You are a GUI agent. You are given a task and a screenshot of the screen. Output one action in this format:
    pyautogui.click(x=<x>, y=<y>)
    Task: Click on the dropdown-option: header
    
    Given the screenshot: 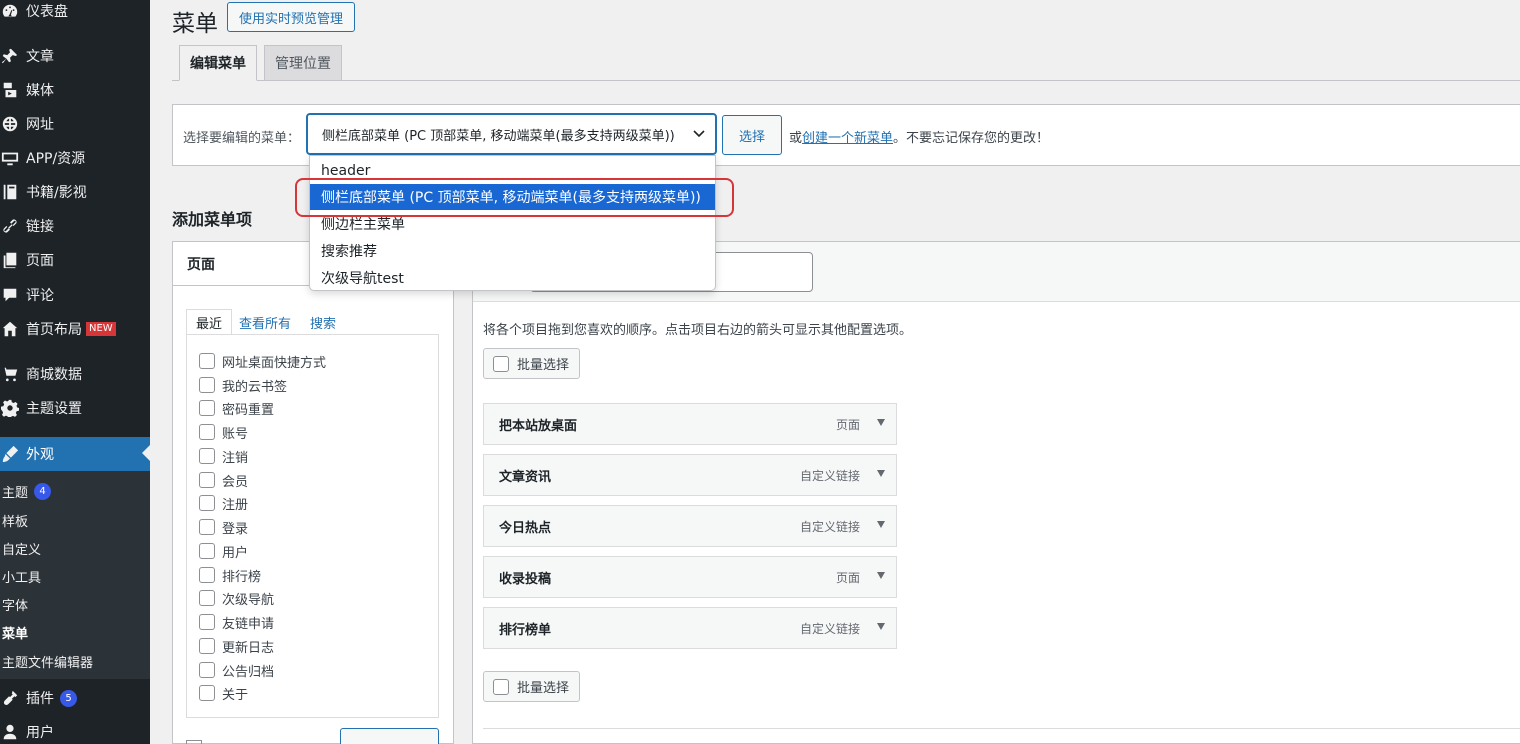 What is the action you would take?
    pyautogui.click(x=512, y=171)
    